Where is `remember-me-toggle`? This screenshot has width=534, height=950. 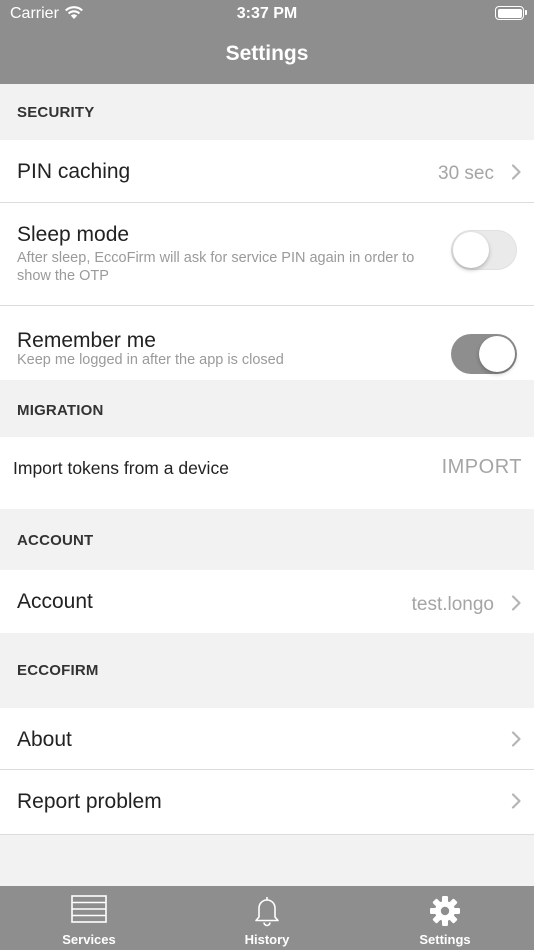
remember-me-toggle is located at coordinates (484, 354).